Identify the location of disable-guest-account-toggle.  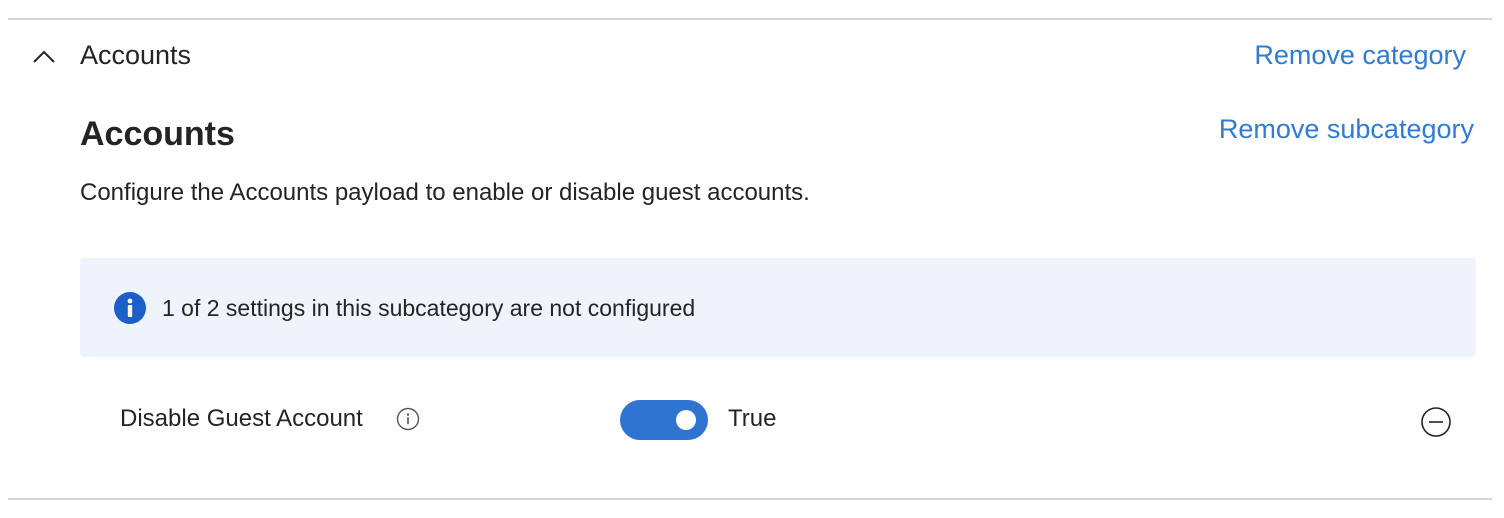
(664, 420).